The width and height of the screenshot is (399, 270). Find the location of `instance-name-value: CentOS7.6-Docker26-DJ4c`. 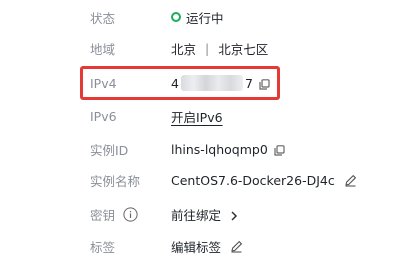

instance-name-value: CentOS7.6-Docker26-DJ4c is located at coordinates (264, 180).